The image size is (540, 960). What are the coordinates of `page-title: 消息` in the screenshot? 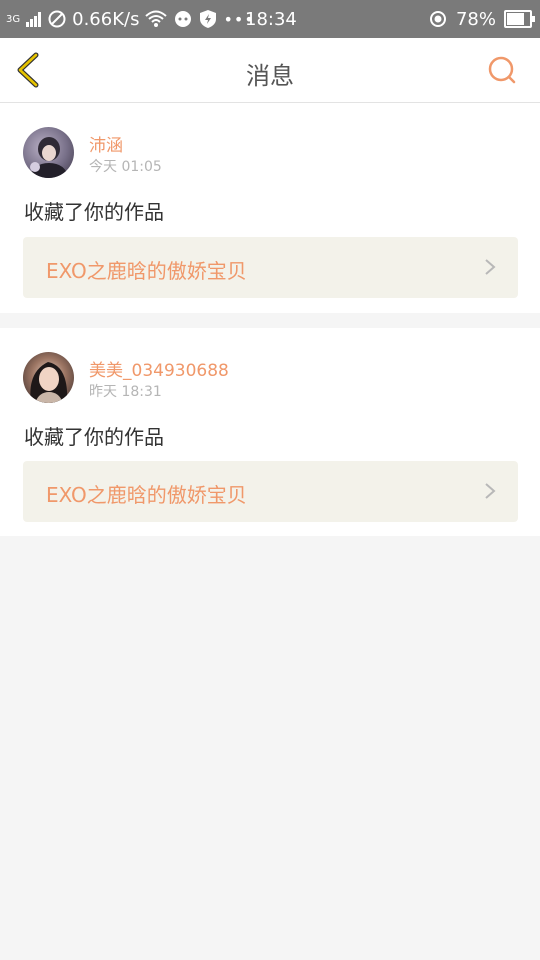 It's located at (270, 76).